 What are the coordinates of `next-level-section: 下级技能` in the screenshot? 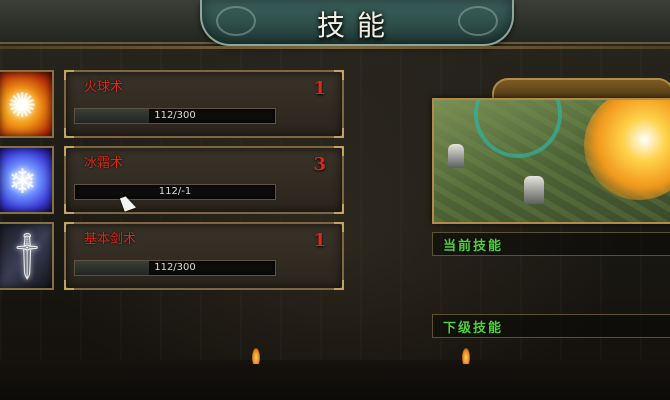 It's located at (551, 326).